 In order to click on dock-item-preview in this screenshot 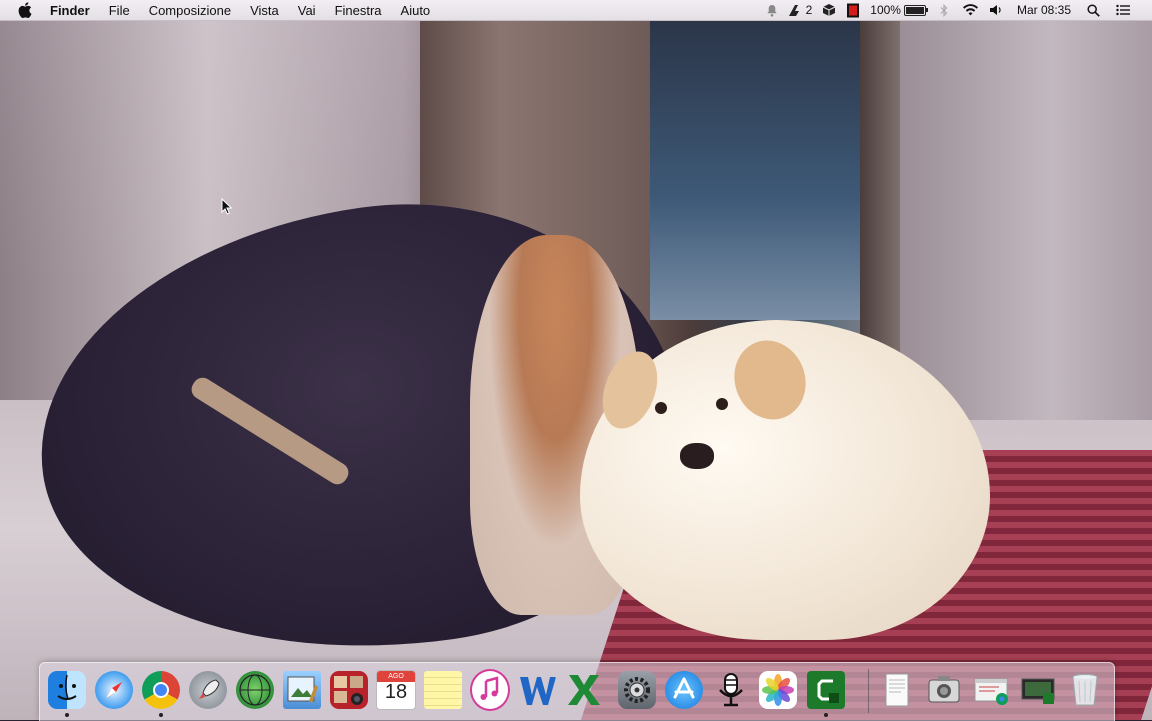, I will do `click(302, 690)`.